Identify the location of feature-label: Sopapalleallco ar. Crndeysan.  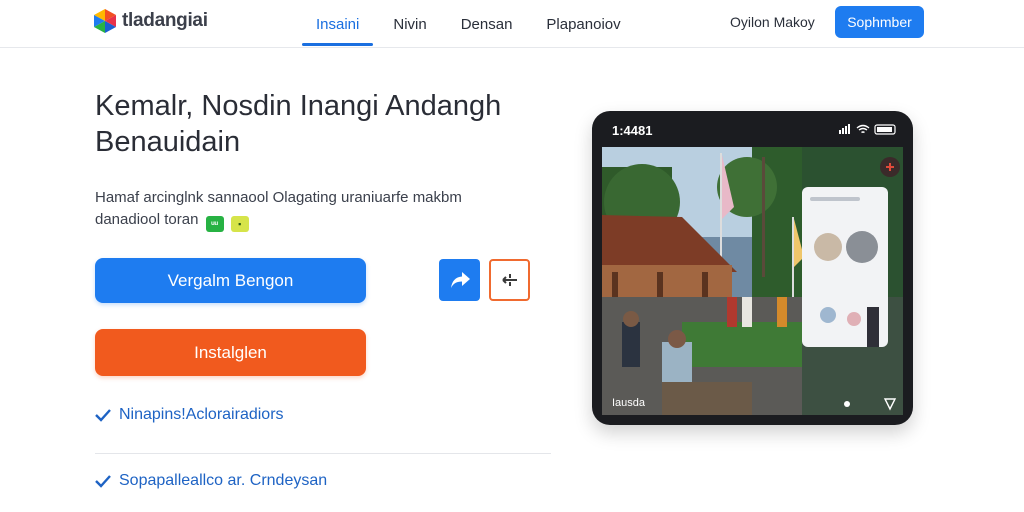
(223, 480).